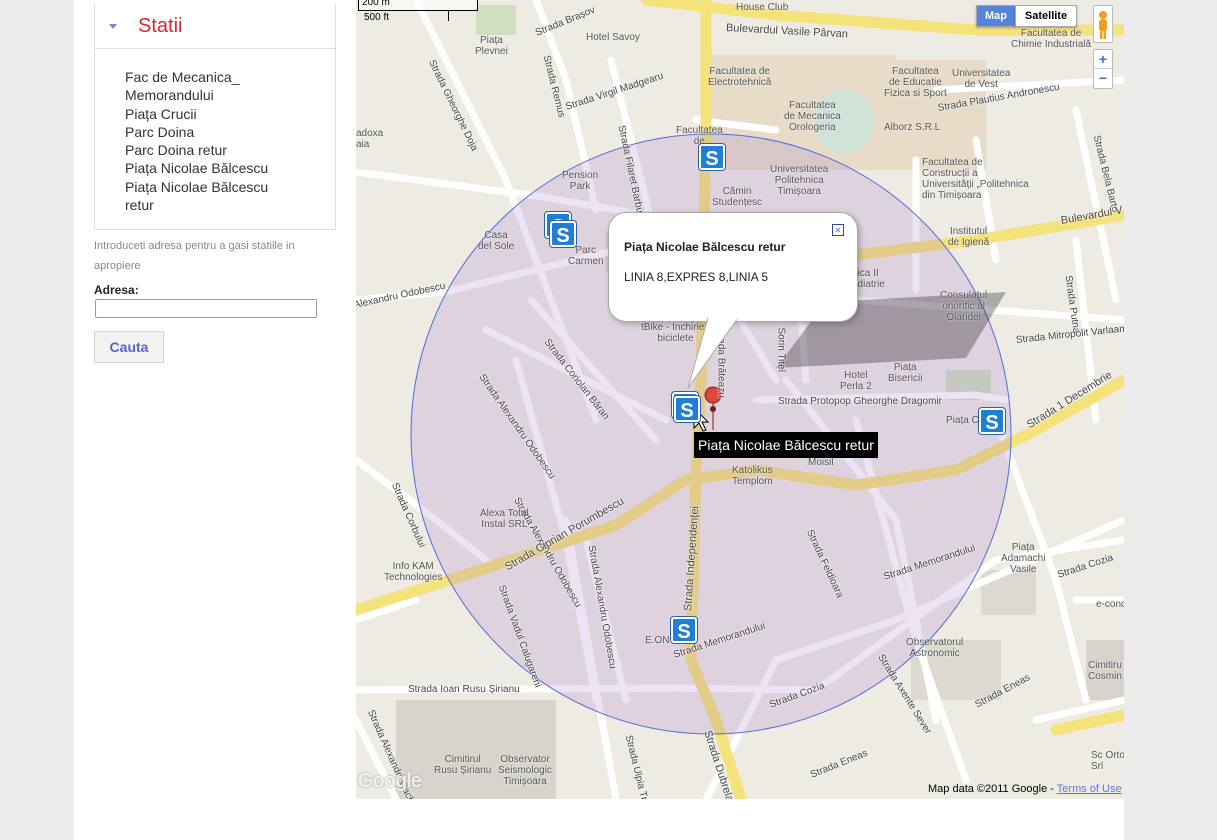  I want to click on poi-label: Katolikus Templom, so click(752, 476).